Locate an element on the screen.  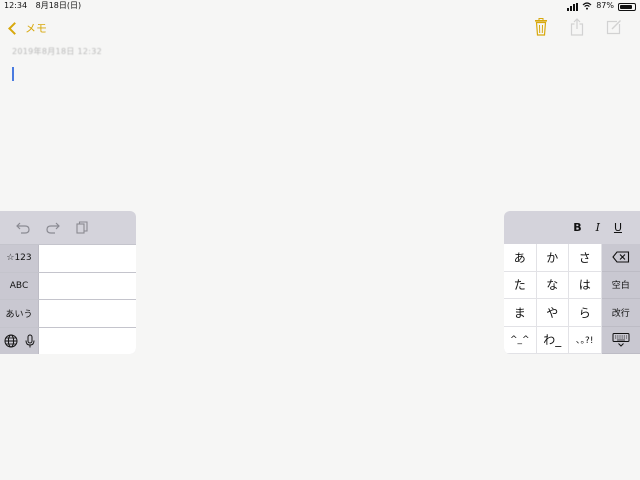
bold-button: B is located at coordinates (577, 227).